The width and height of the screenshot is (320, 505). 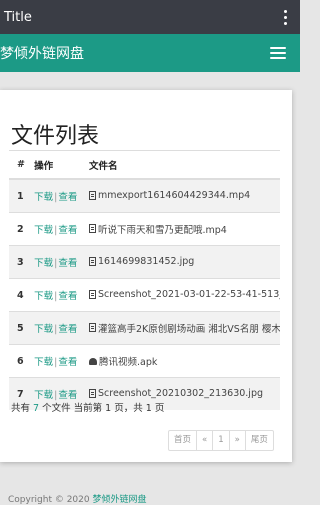 What do you see at coordinates (21, 195) in the screenshot?
I see `row-number: 1` at bounding box center [21, 195].